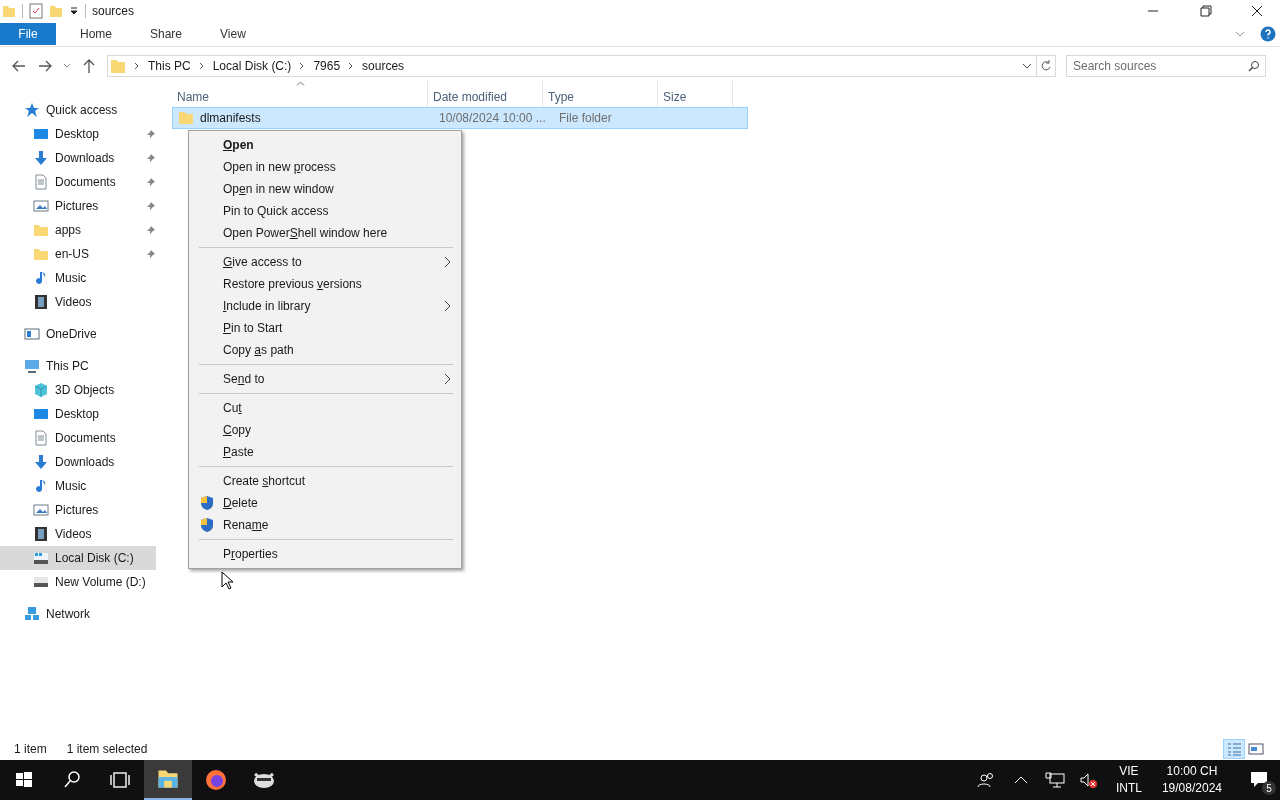 This screenshot has width=1280, height=800. What do you see at coordinates (325, 189) in the screenshot?
I see `menu-item: Open in new window` at bounding box center [325, 189].